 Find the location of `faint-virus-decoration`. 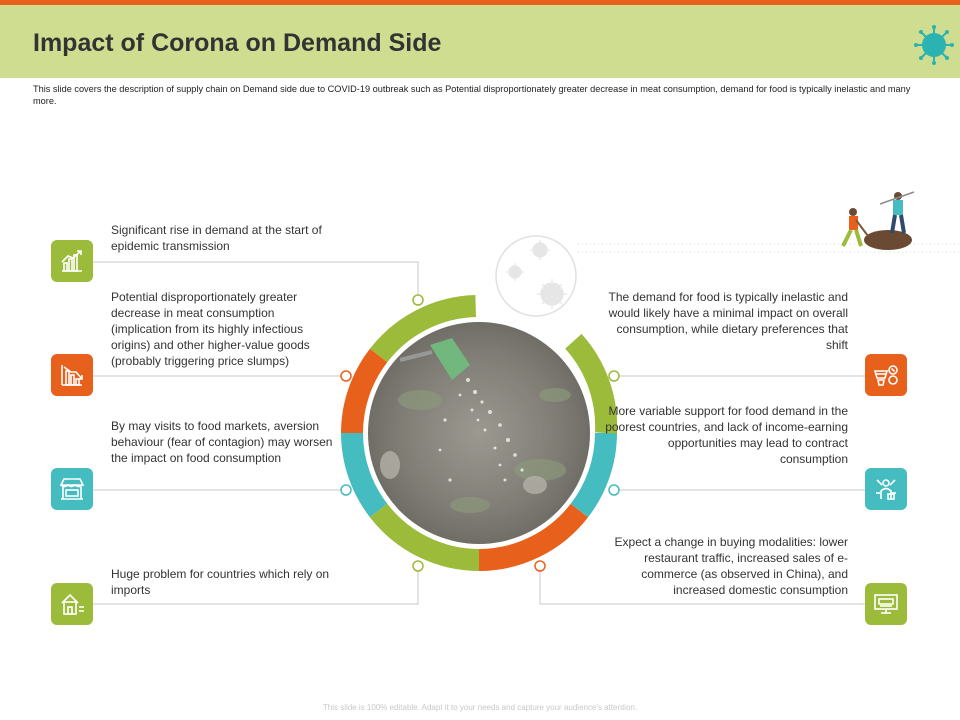

faint-virus-decoration is located at coordinates (536, 276).